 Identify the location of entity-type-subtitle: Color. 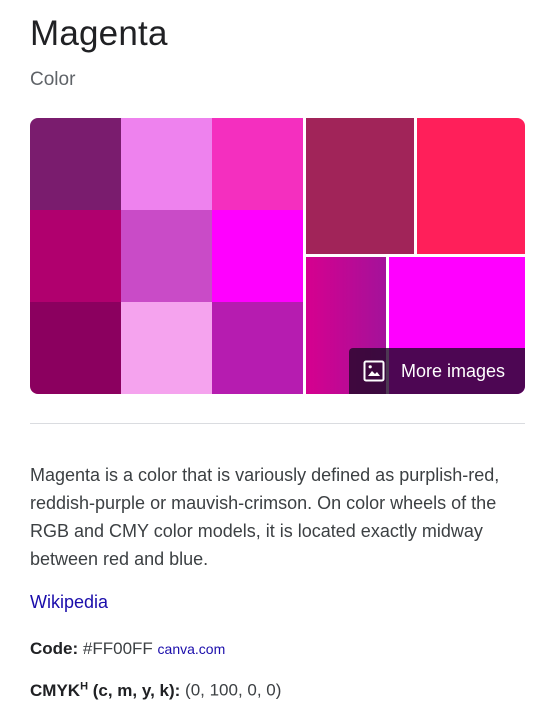
(53, 79).